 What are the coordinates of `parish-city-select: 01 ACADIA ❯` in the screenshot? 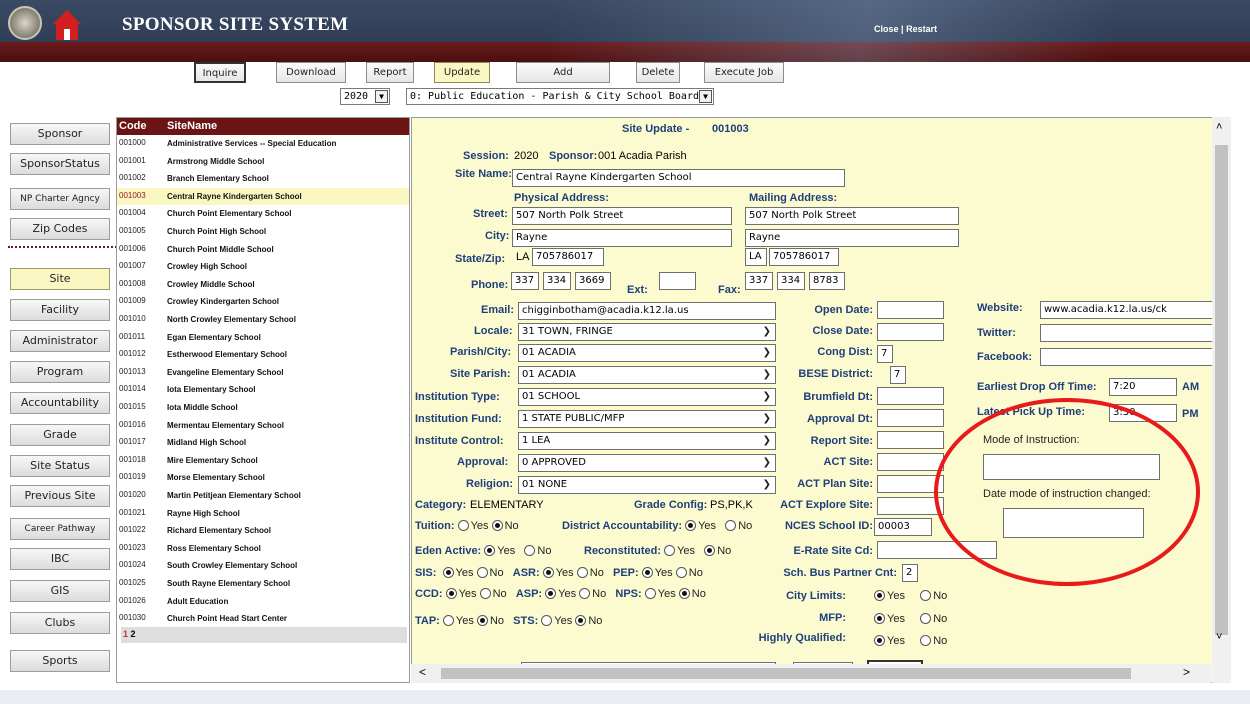 It's located at (647, 353).